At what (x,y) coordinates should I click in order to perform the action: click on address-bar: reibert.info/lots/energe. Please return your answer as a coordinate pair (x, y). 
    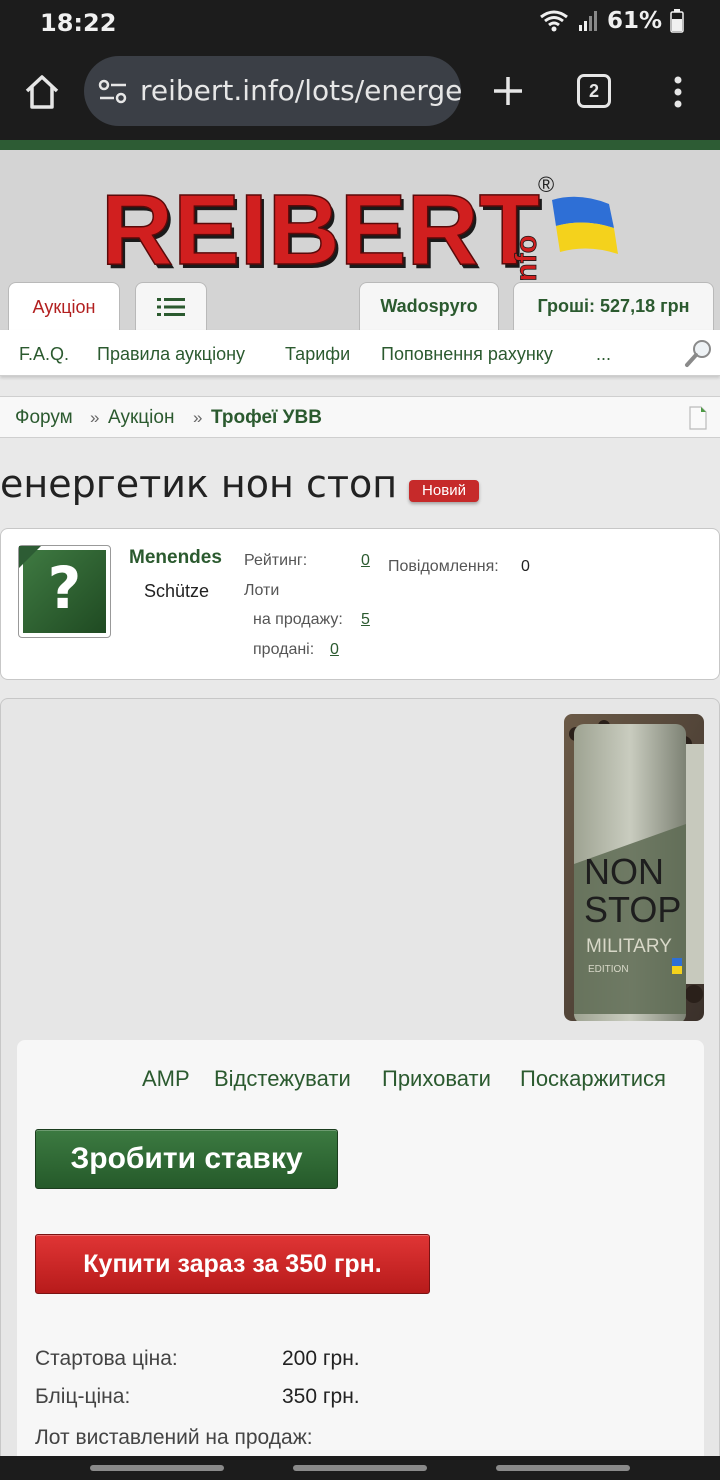
    Looking at the image, I should click on (272, 91).